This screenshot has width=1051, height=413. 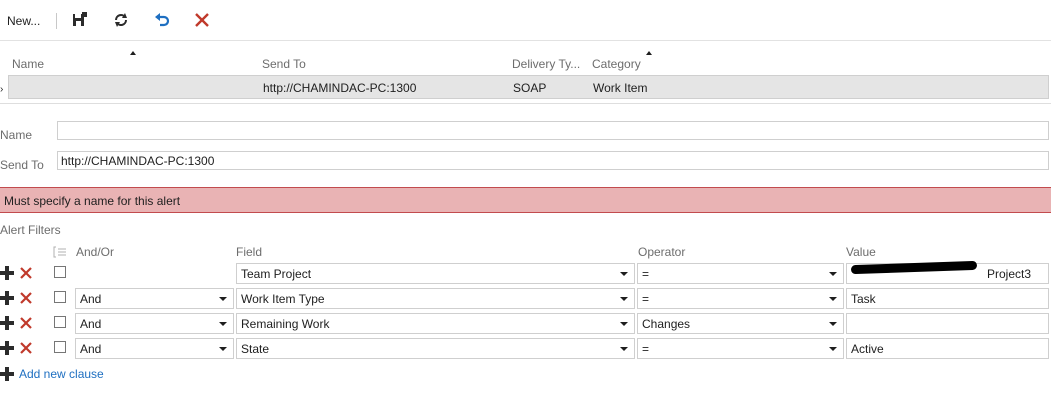 What do you see at coordinates (276, 274) in the screenshot?
I see `field-value: Team Project` at bounding box center [276, 274].